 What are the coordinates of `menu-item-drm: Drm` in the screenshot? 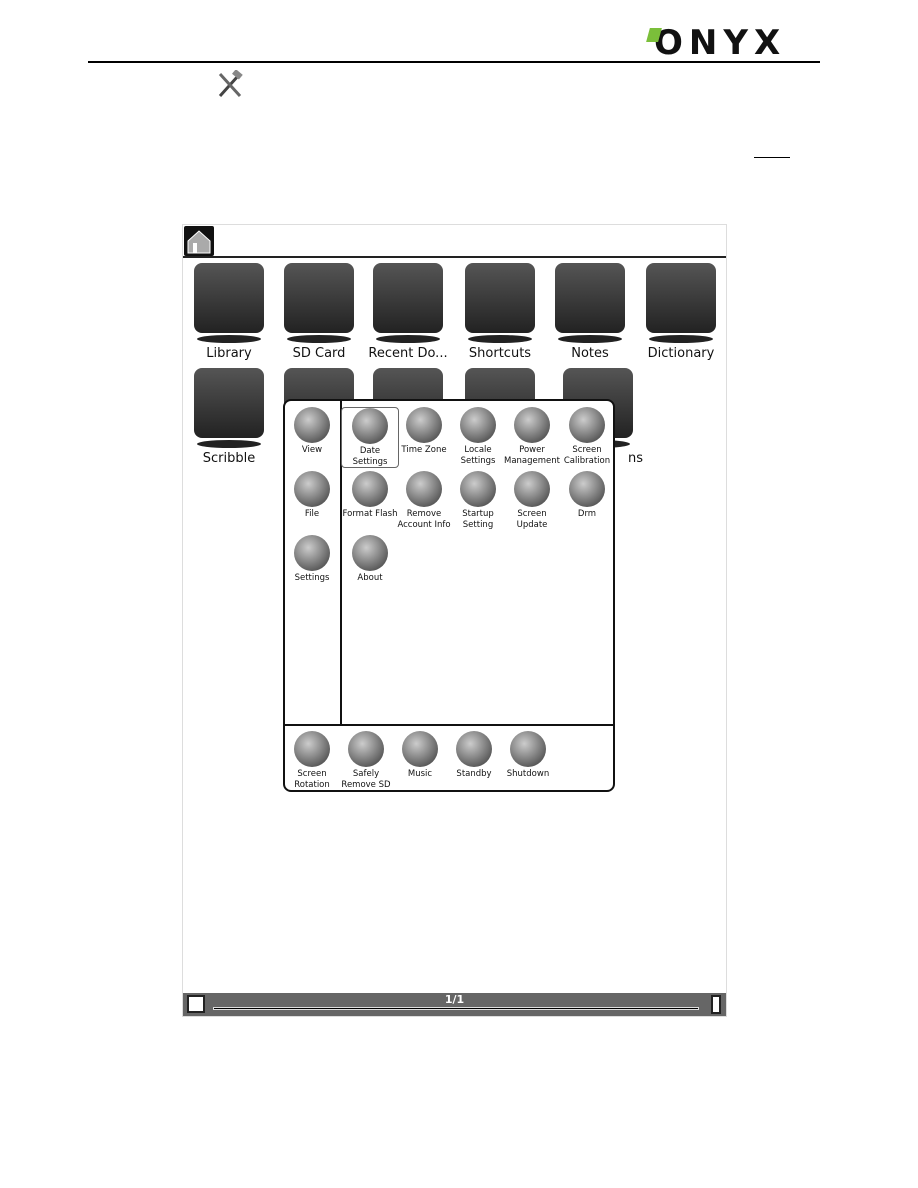 It's located at (587, 495).